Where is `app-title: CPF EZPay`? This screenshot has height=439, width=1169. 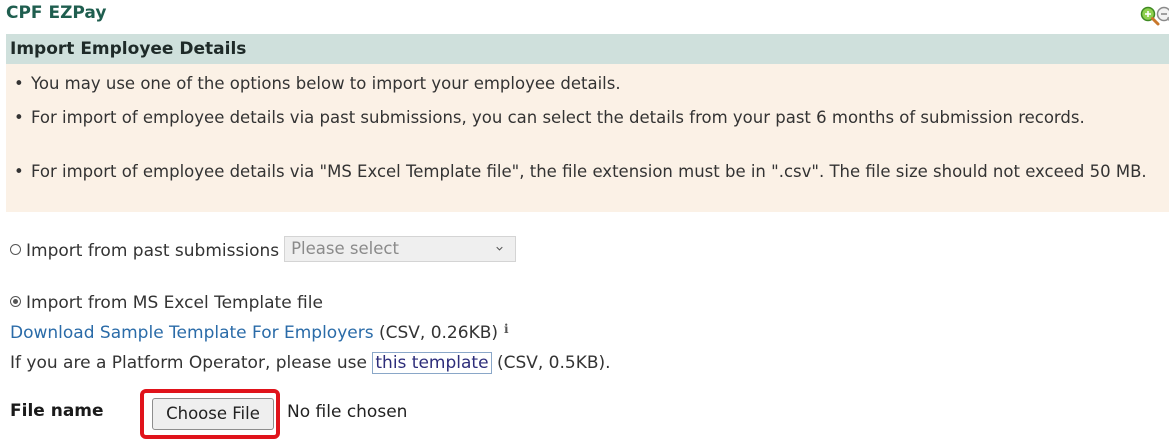
app-title: CPF EZPay is located at coordinates (56, 13).